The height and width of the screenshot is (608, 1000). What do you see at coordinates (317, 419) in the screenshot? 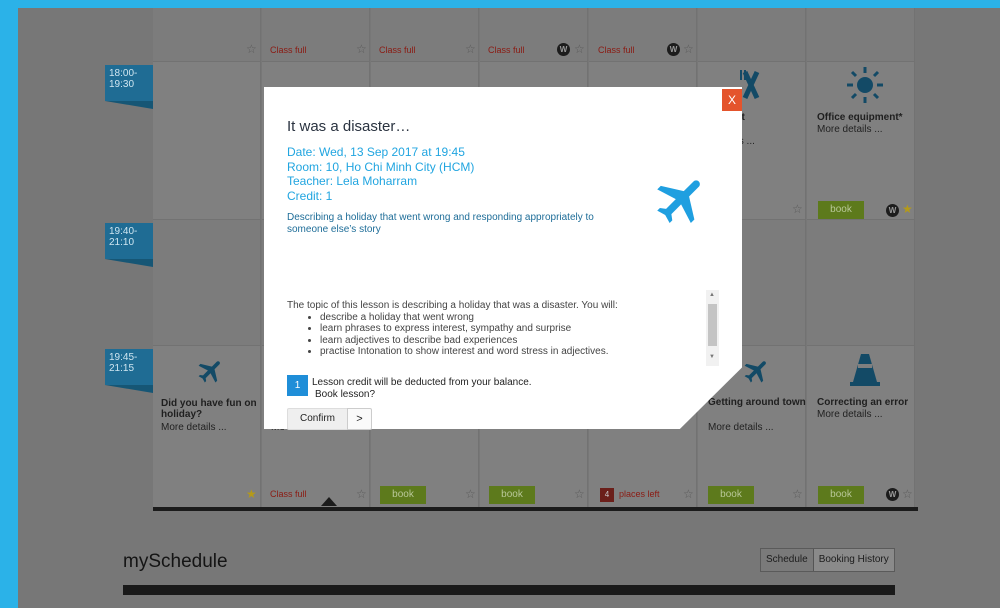
I see `confirm-button: Confirm` at bounding box center [317, 419].